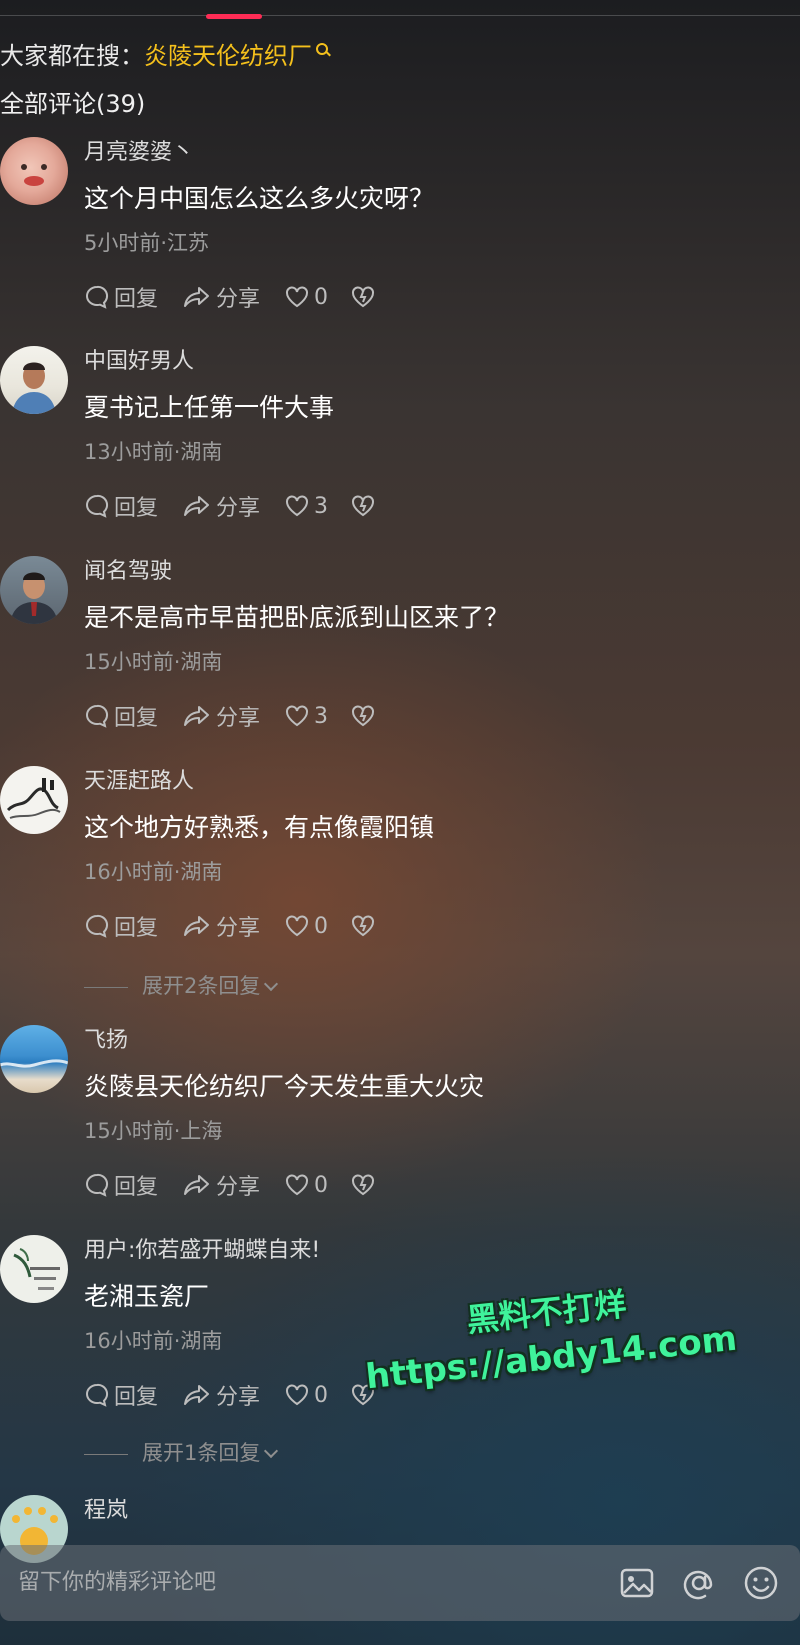 Image resolution: width=800 pixels, height=1645 pixels. What do you see at coordinates (637, 1583) in the screenshot?
I see `image-icon` at bounding box center [637, 1583].